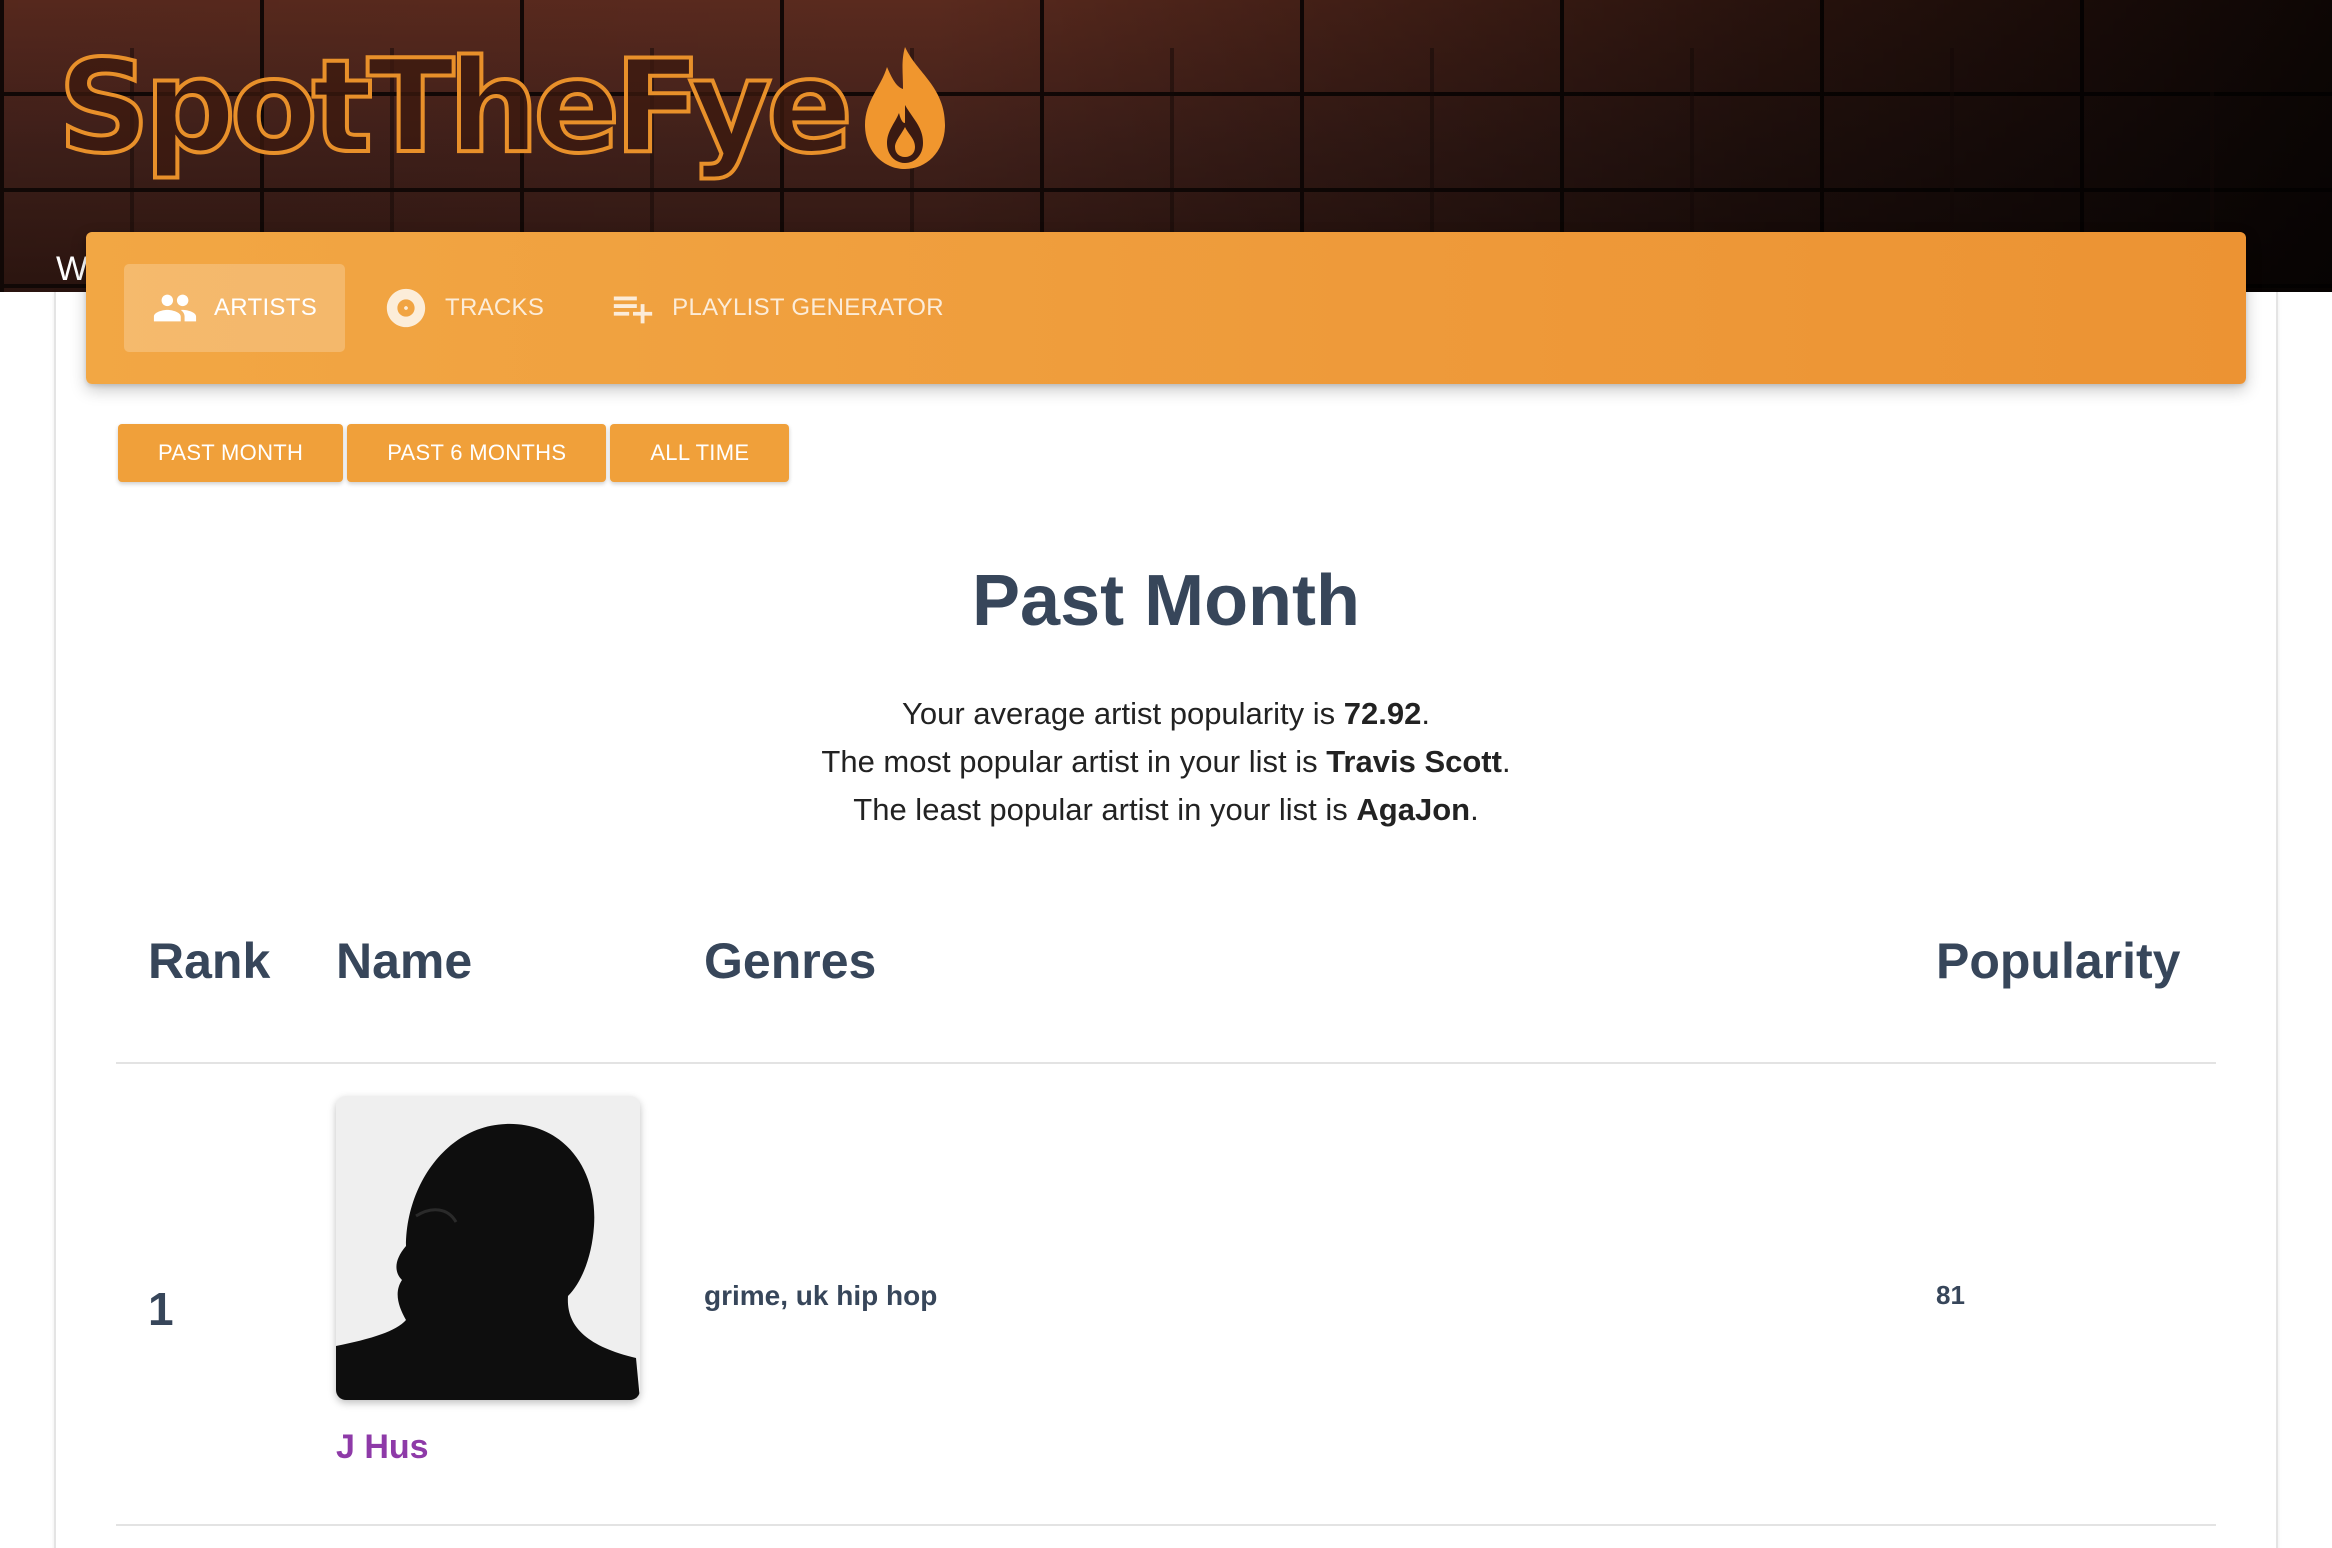 The height and width of the screenshot is (1548, 2332). What do you see at coordinates (72, 269) in the screenshot?
I see `banner-partial-text: W` at bounding box center [72, 269].